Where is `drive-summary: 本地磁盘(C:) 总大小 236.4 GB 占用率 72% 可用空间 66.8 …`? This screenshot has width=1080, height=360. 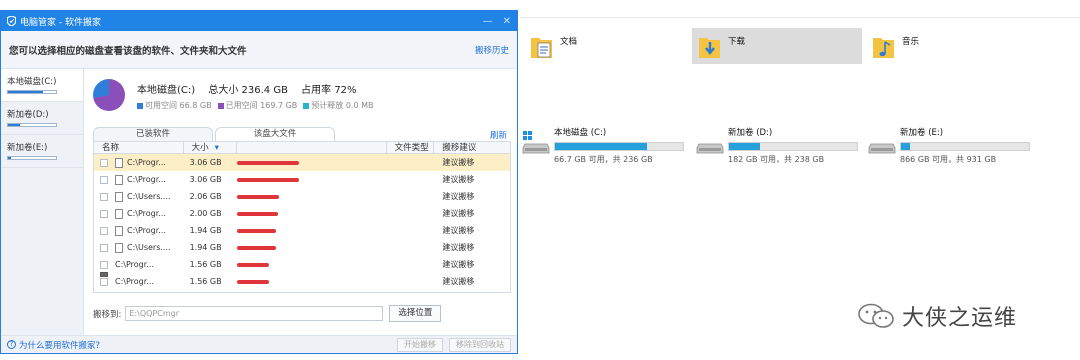 drive-summary: 本地磁盘(C:) 总大小 236.4 GB 占用率 72% 可用空间 66.8 … is located at coordinates (301, 98).